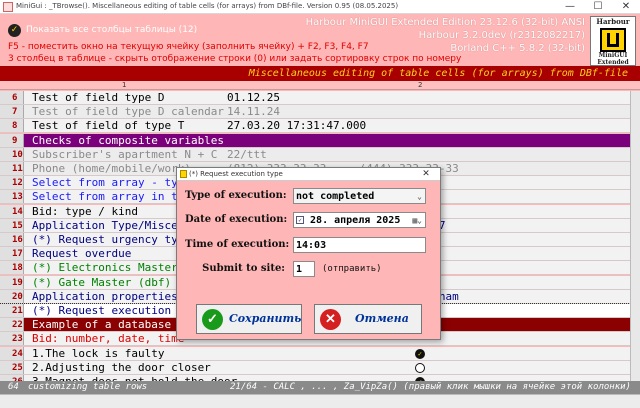  What do you see at coordinates (12, 197) in the screenshot?
I see `row-number: 13` at bounding box center [12, 197].